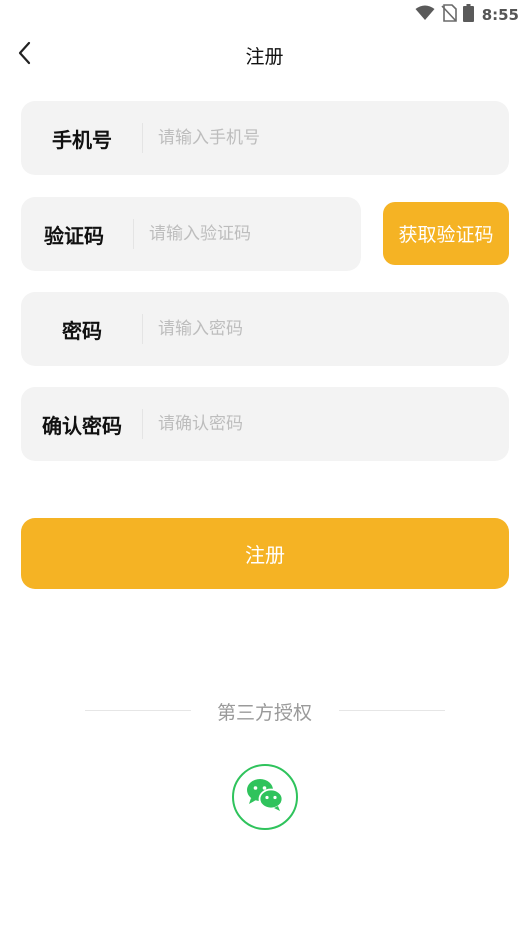  Describe the element at coordinates (425, 15) in the screenshot. I see `wifi-icon` at that location.